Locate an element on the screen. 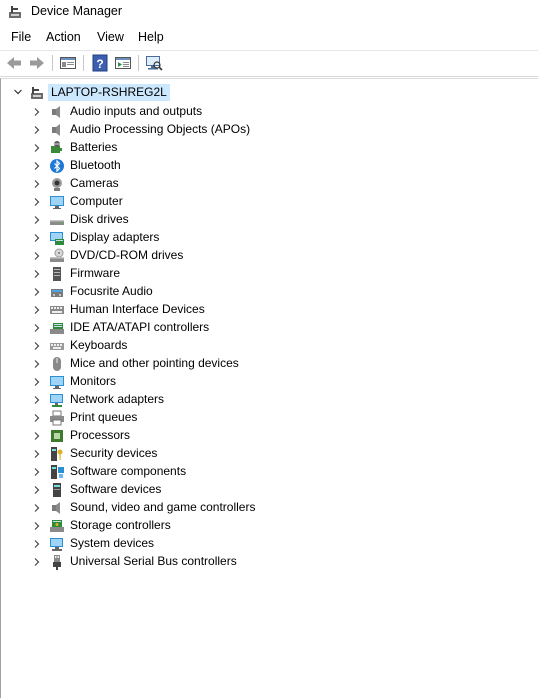 The width and height of the screenshot is (538, 698). category-label: Universal Serial Bus controllers is located at coordinates (153, 561).